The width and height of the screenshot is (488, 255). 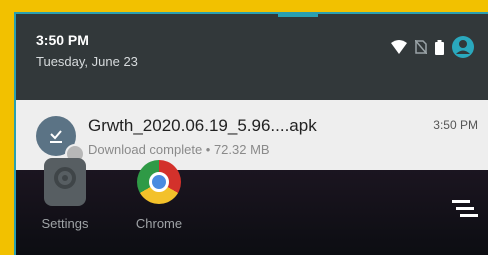 What do you see at coordinates (65, 182) in the screenshot?
I see `settings-icon` at bounding box center [65, 182].